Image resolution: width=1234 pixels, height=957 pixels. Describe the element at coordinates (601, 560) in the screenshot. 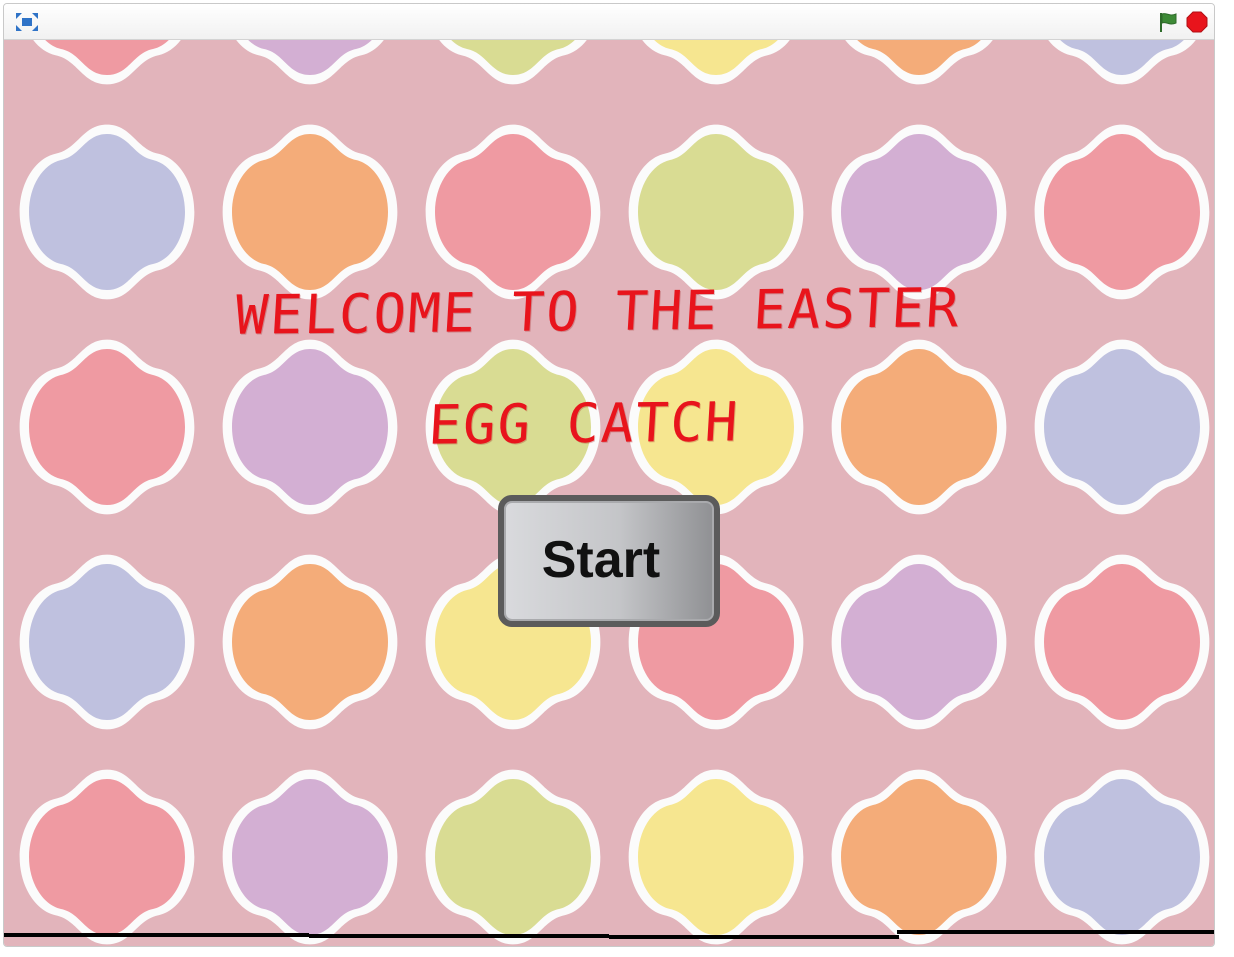

I see `start-button-label: Start` at that location.